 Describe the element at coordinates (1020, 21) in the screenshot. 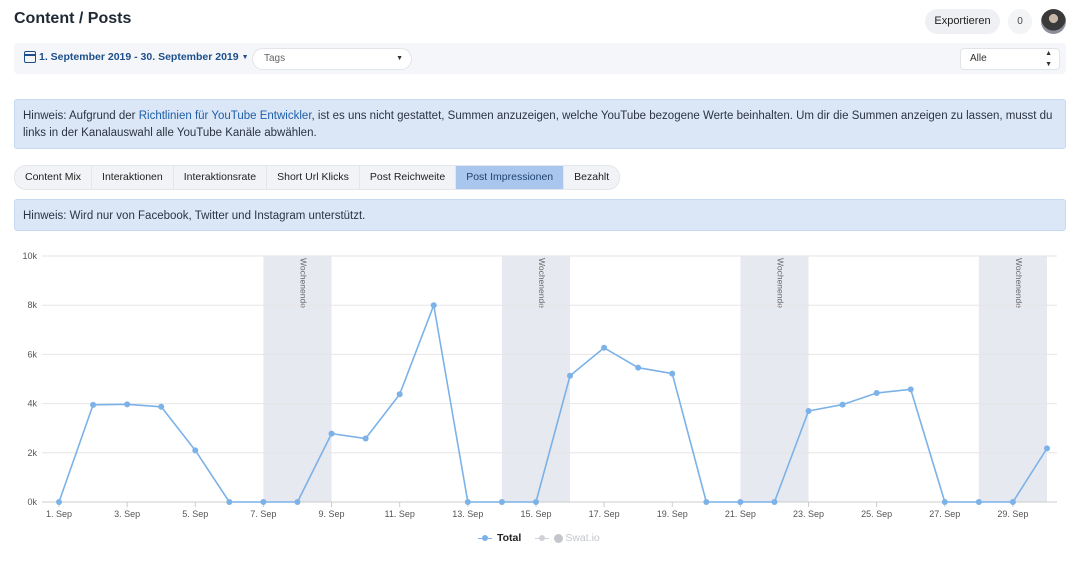

I see `notification-count-badge: 0` at that location.